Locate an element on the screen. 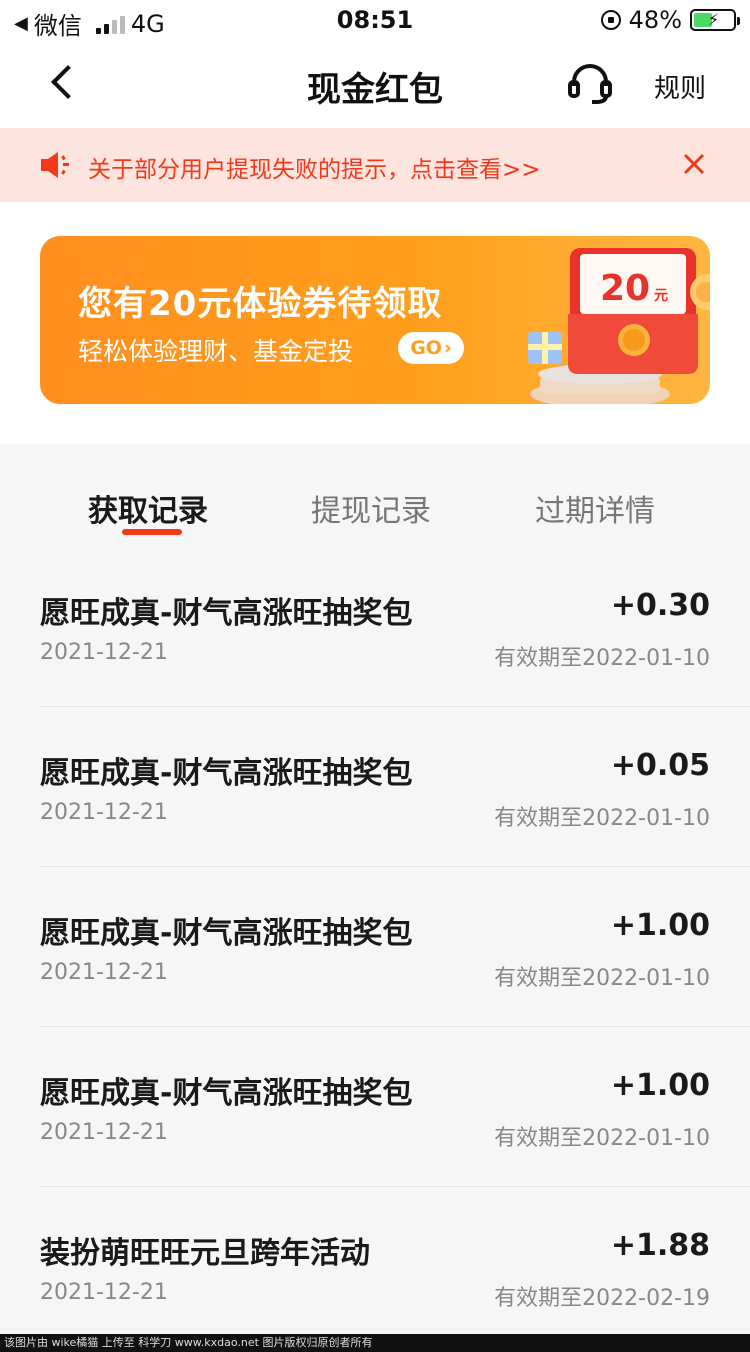  record-amount: +1.88 is located at coordinates (660, 1245).